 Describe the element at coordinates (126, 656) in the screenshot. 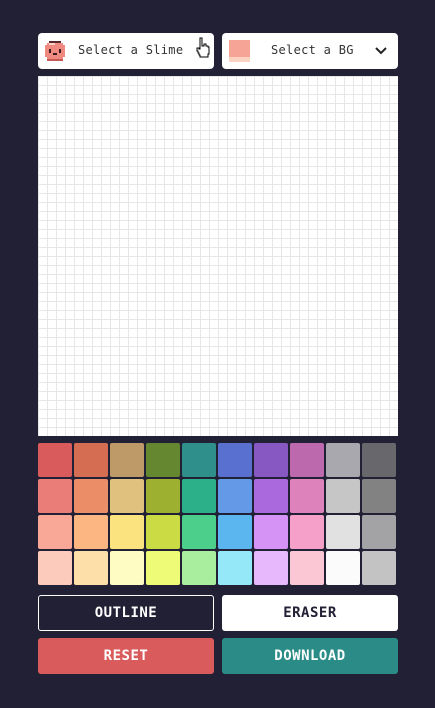

I see `reset-button: RESET` at that location.